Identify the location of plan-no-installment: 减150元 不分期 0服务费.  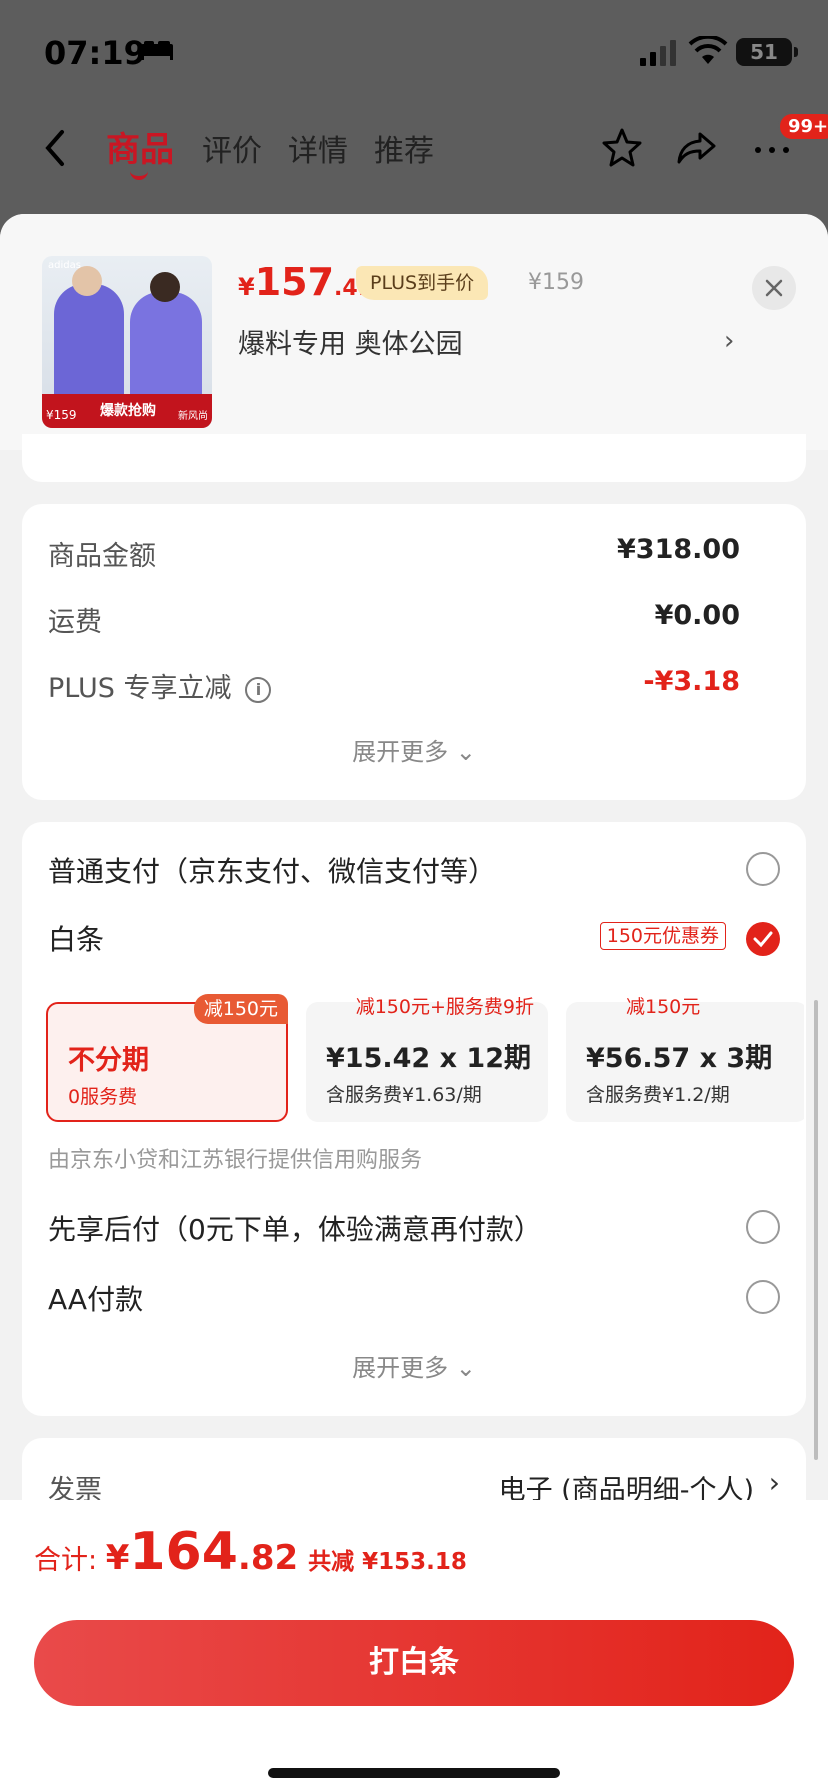
(167, 1058).